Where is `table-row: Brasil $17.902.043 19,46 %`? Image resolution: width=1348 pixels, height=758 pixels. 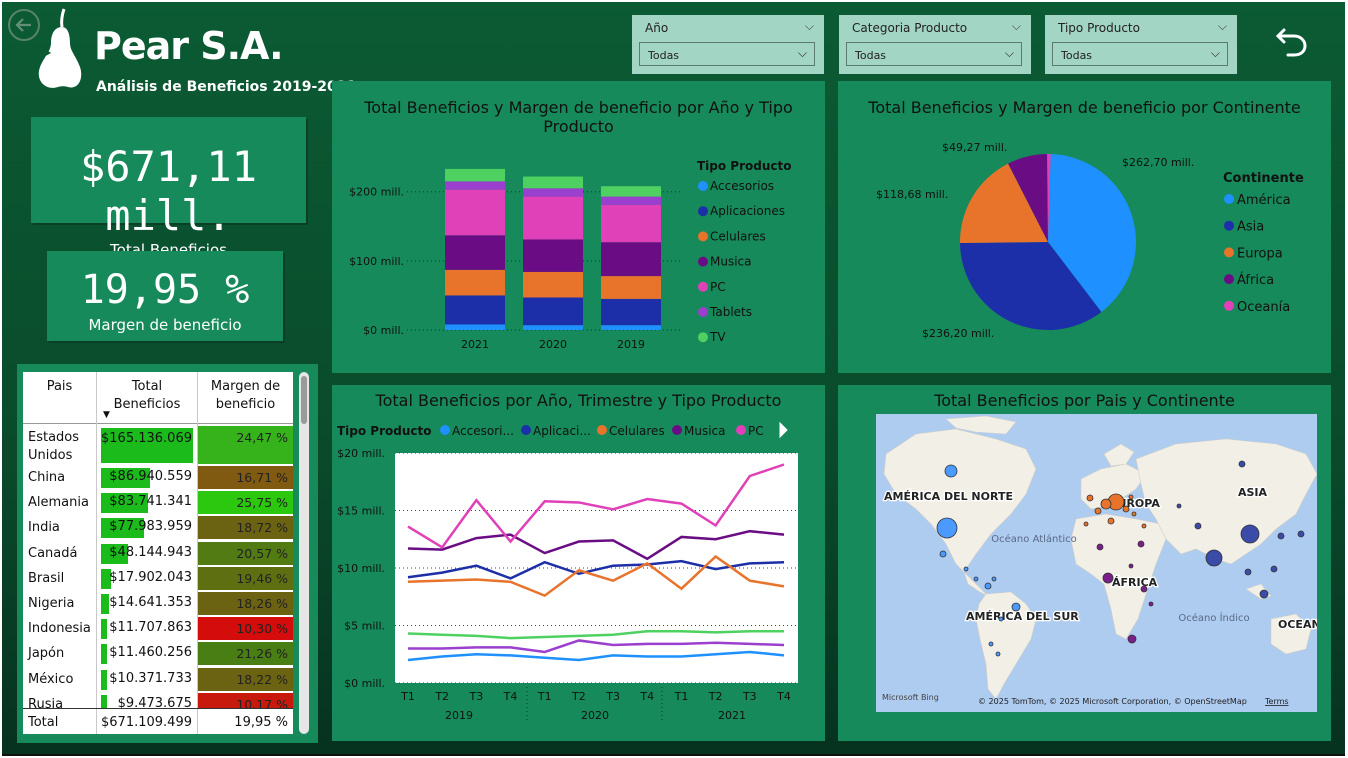 table-row: Brasil $17.902.043 19,46 % is located at coordinates (158, 578).